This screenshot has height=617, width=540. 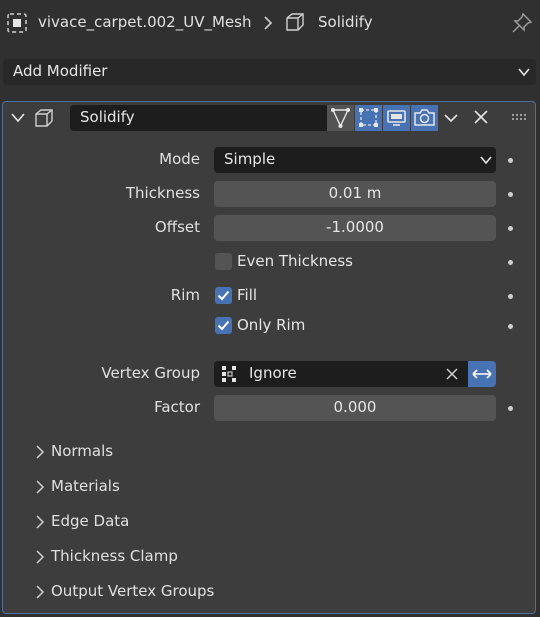 I want to click on offset-value: -1.0000, so click(x=355, y=227).